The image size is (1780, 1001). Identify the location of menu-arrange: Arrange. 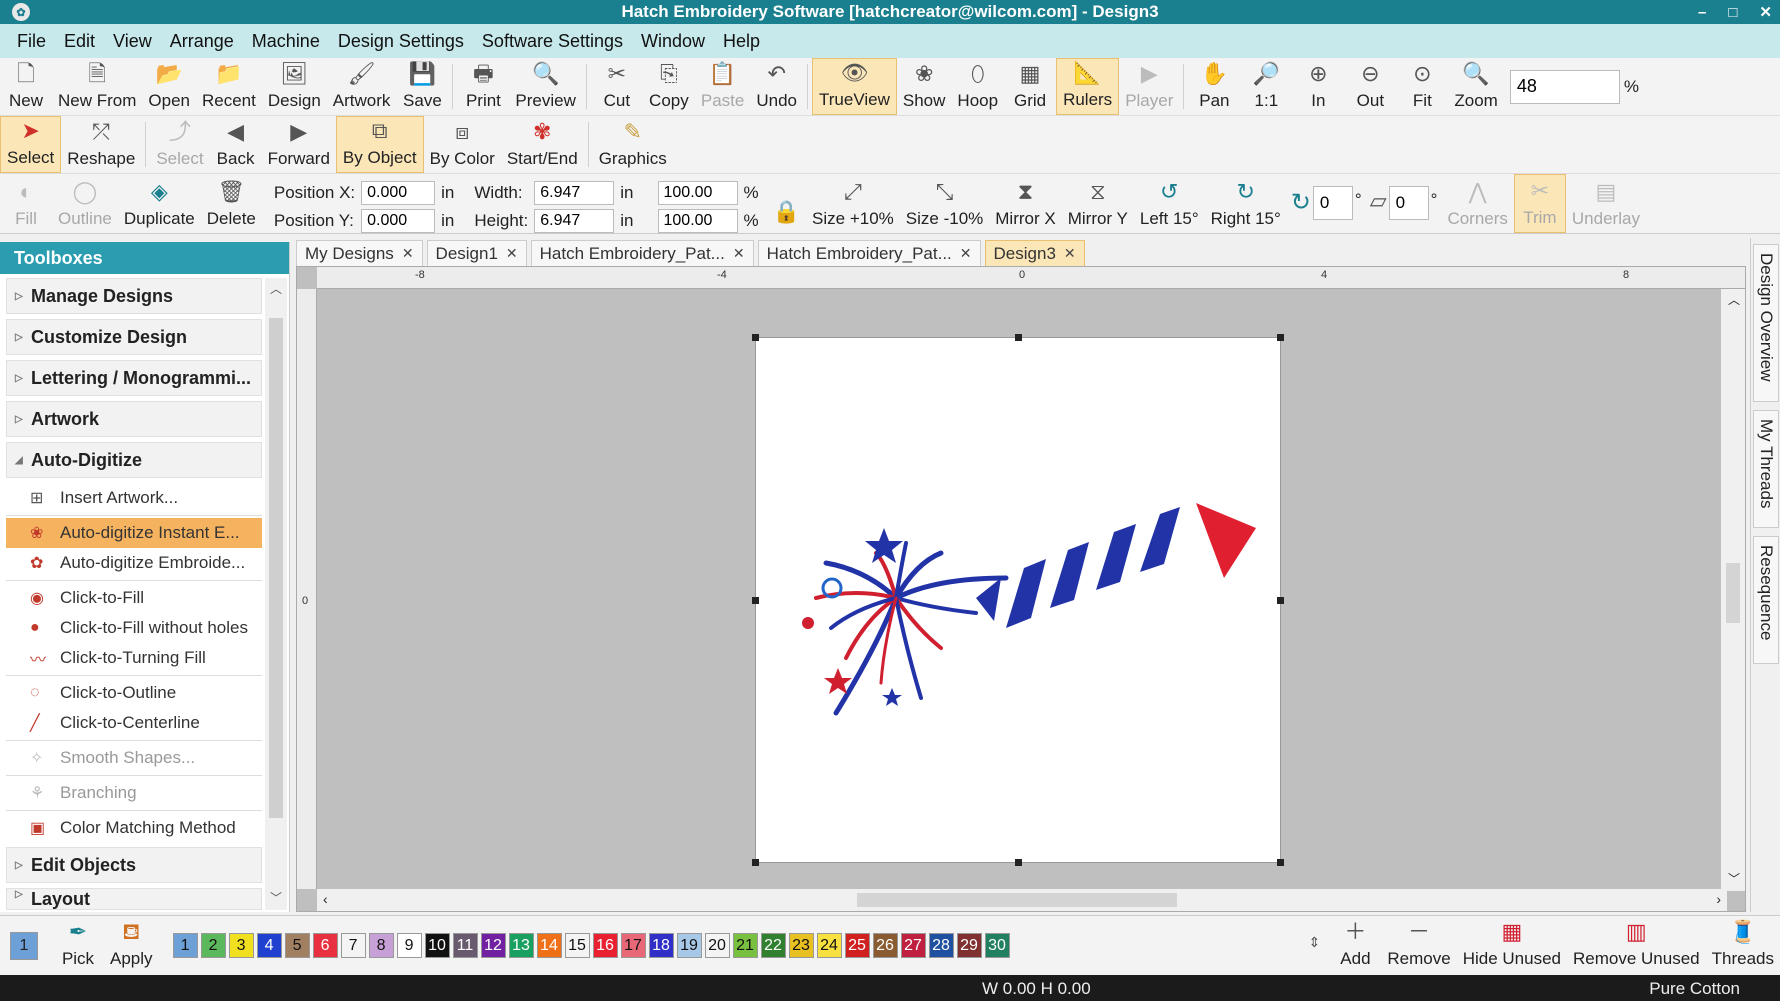
(202, 41).